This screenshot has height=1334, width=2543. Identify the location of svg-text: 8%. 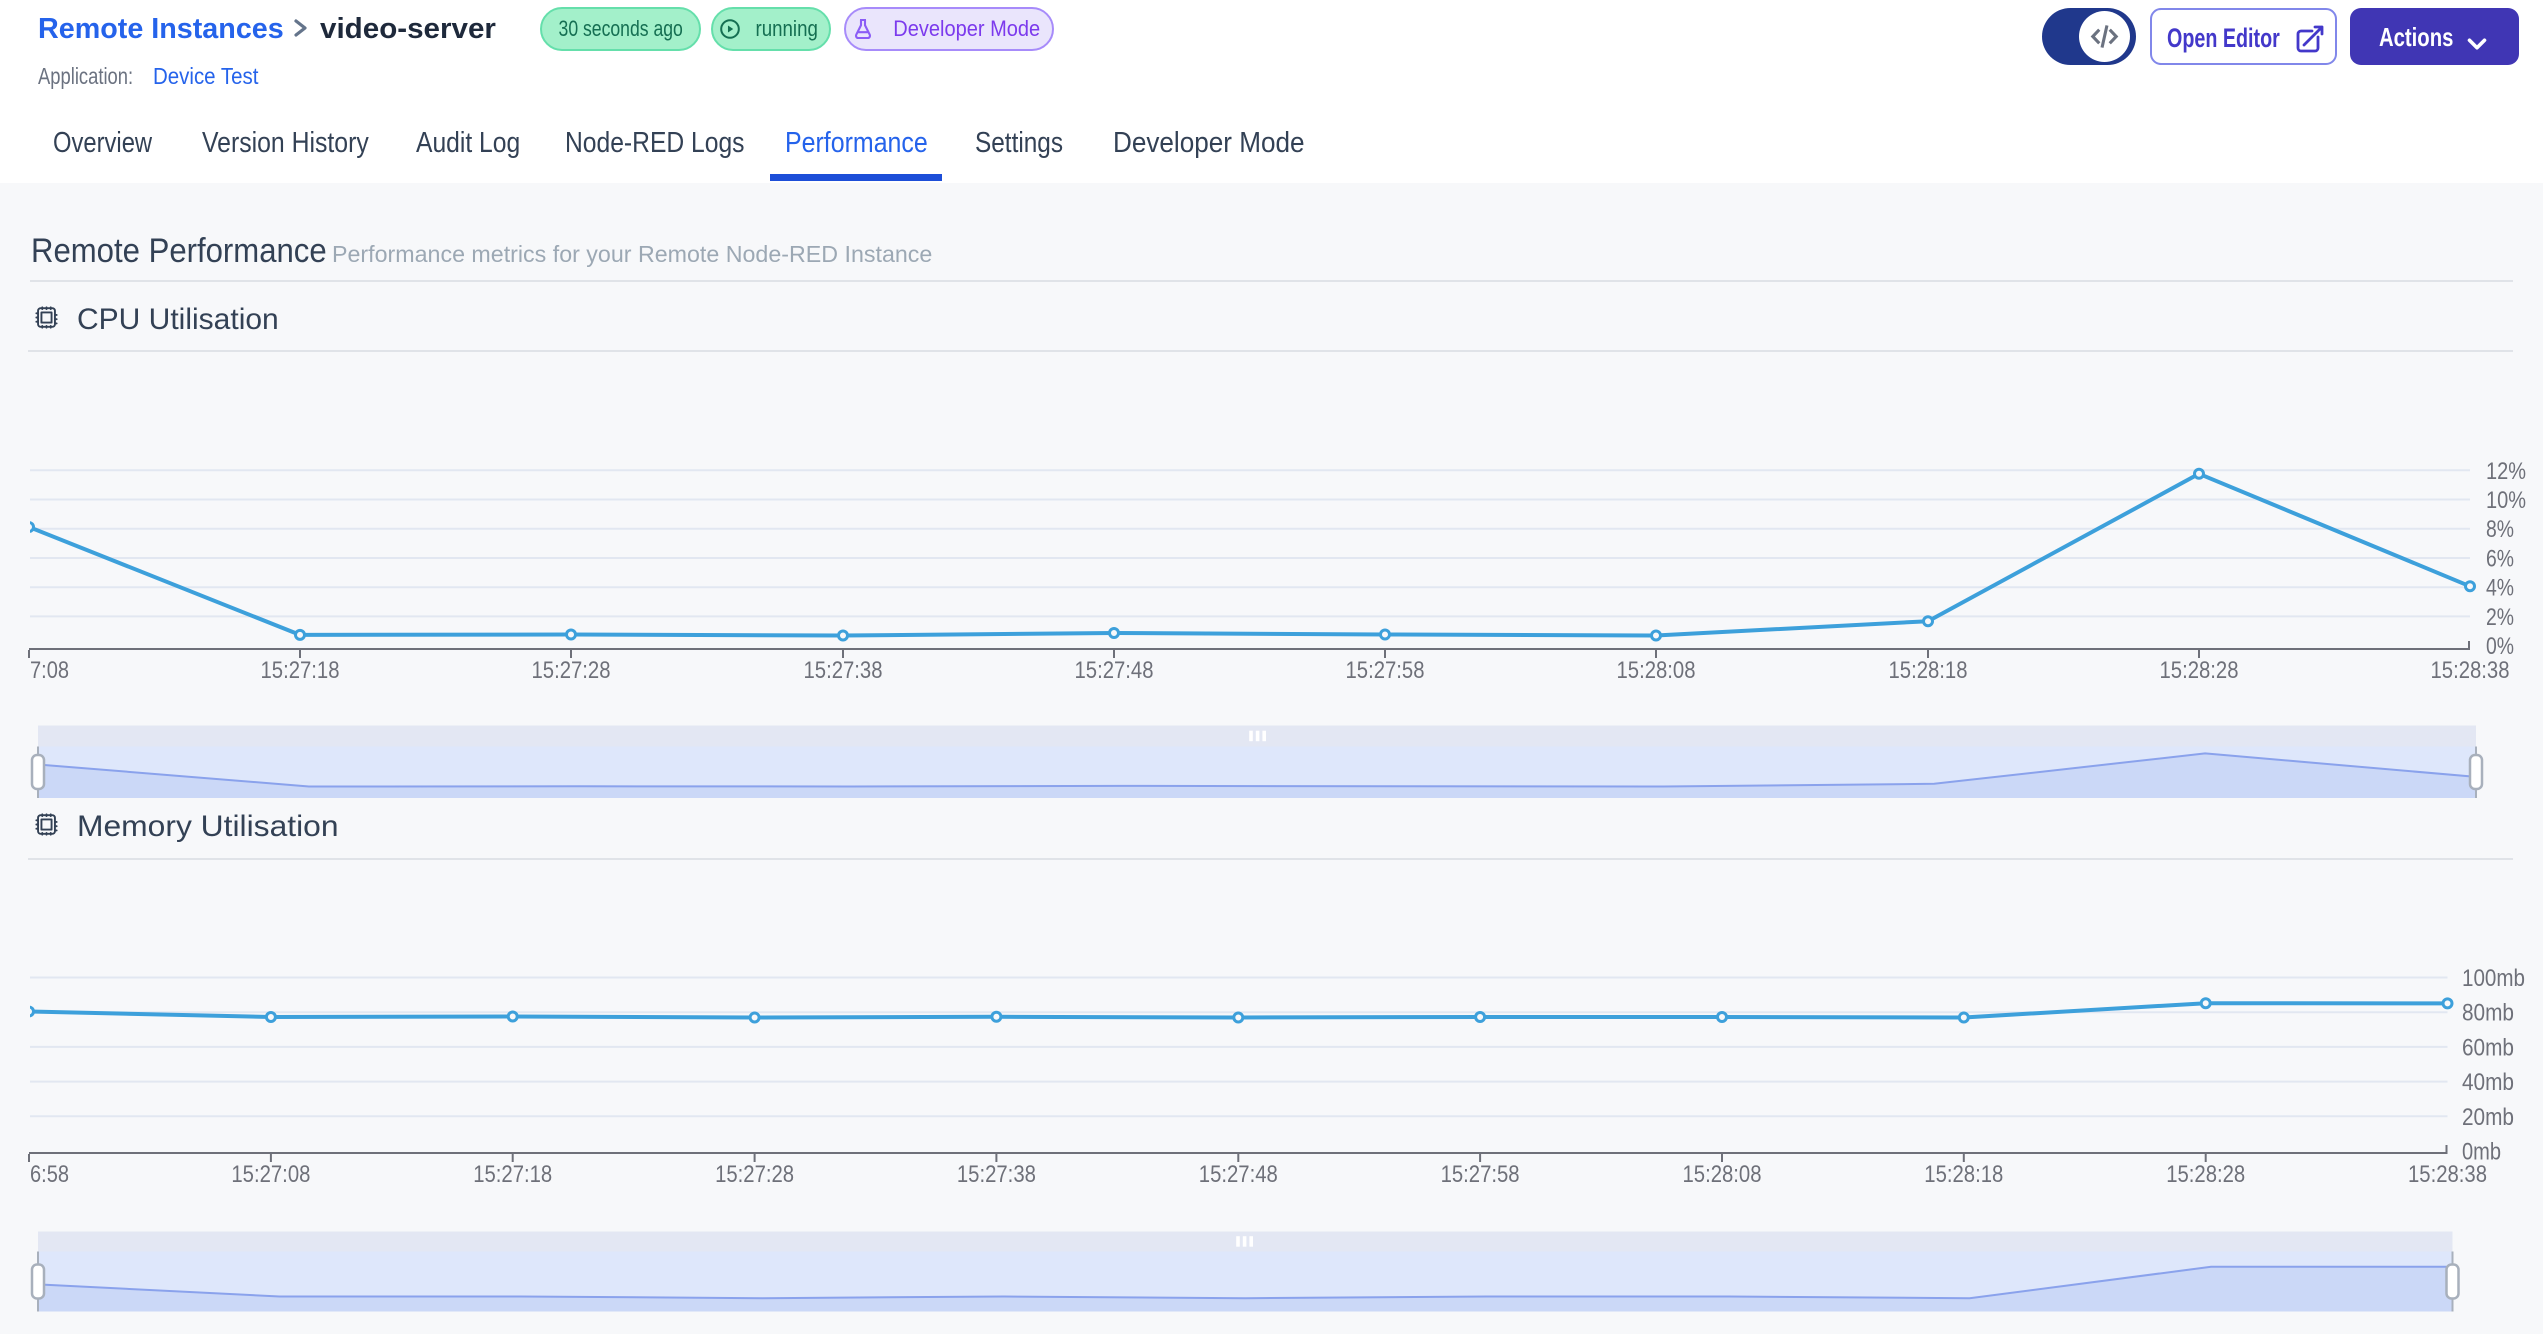
(2500, 529).